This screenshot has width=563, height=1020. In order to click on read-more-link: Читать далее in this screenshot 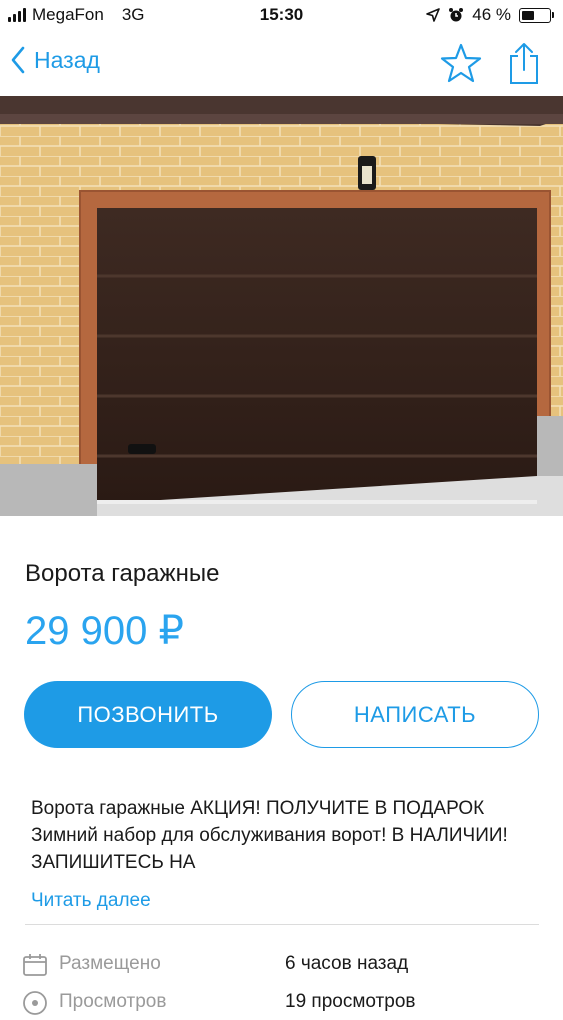, I will do `click(91, 901)`.